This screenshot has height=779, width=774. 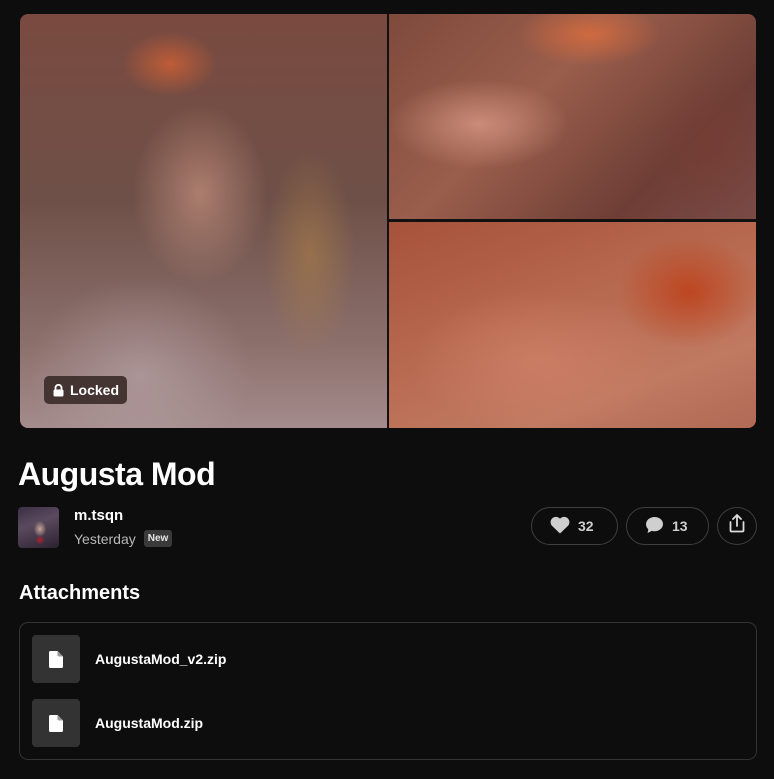 I want to click on share-button, so click(x=737, y=526).